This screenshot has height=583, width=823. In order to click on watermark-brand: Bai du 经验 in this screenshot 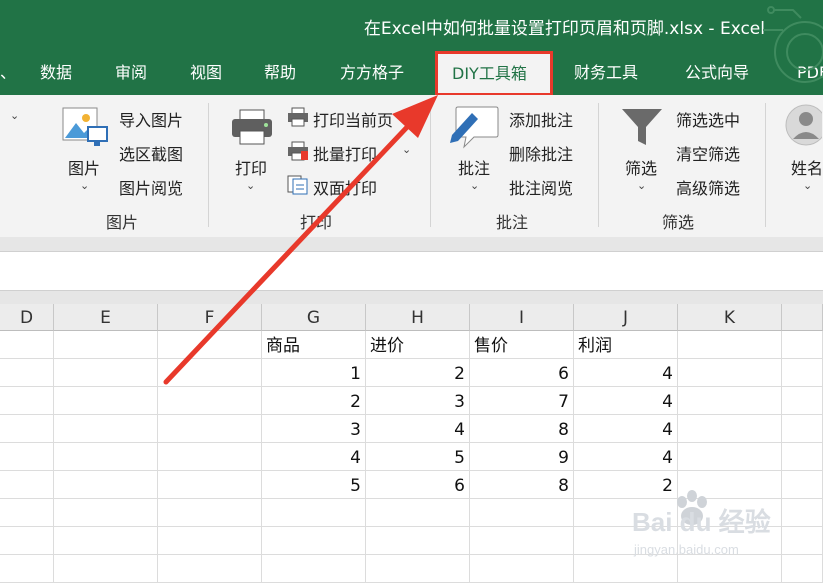, I will do `click(701, 522)`.